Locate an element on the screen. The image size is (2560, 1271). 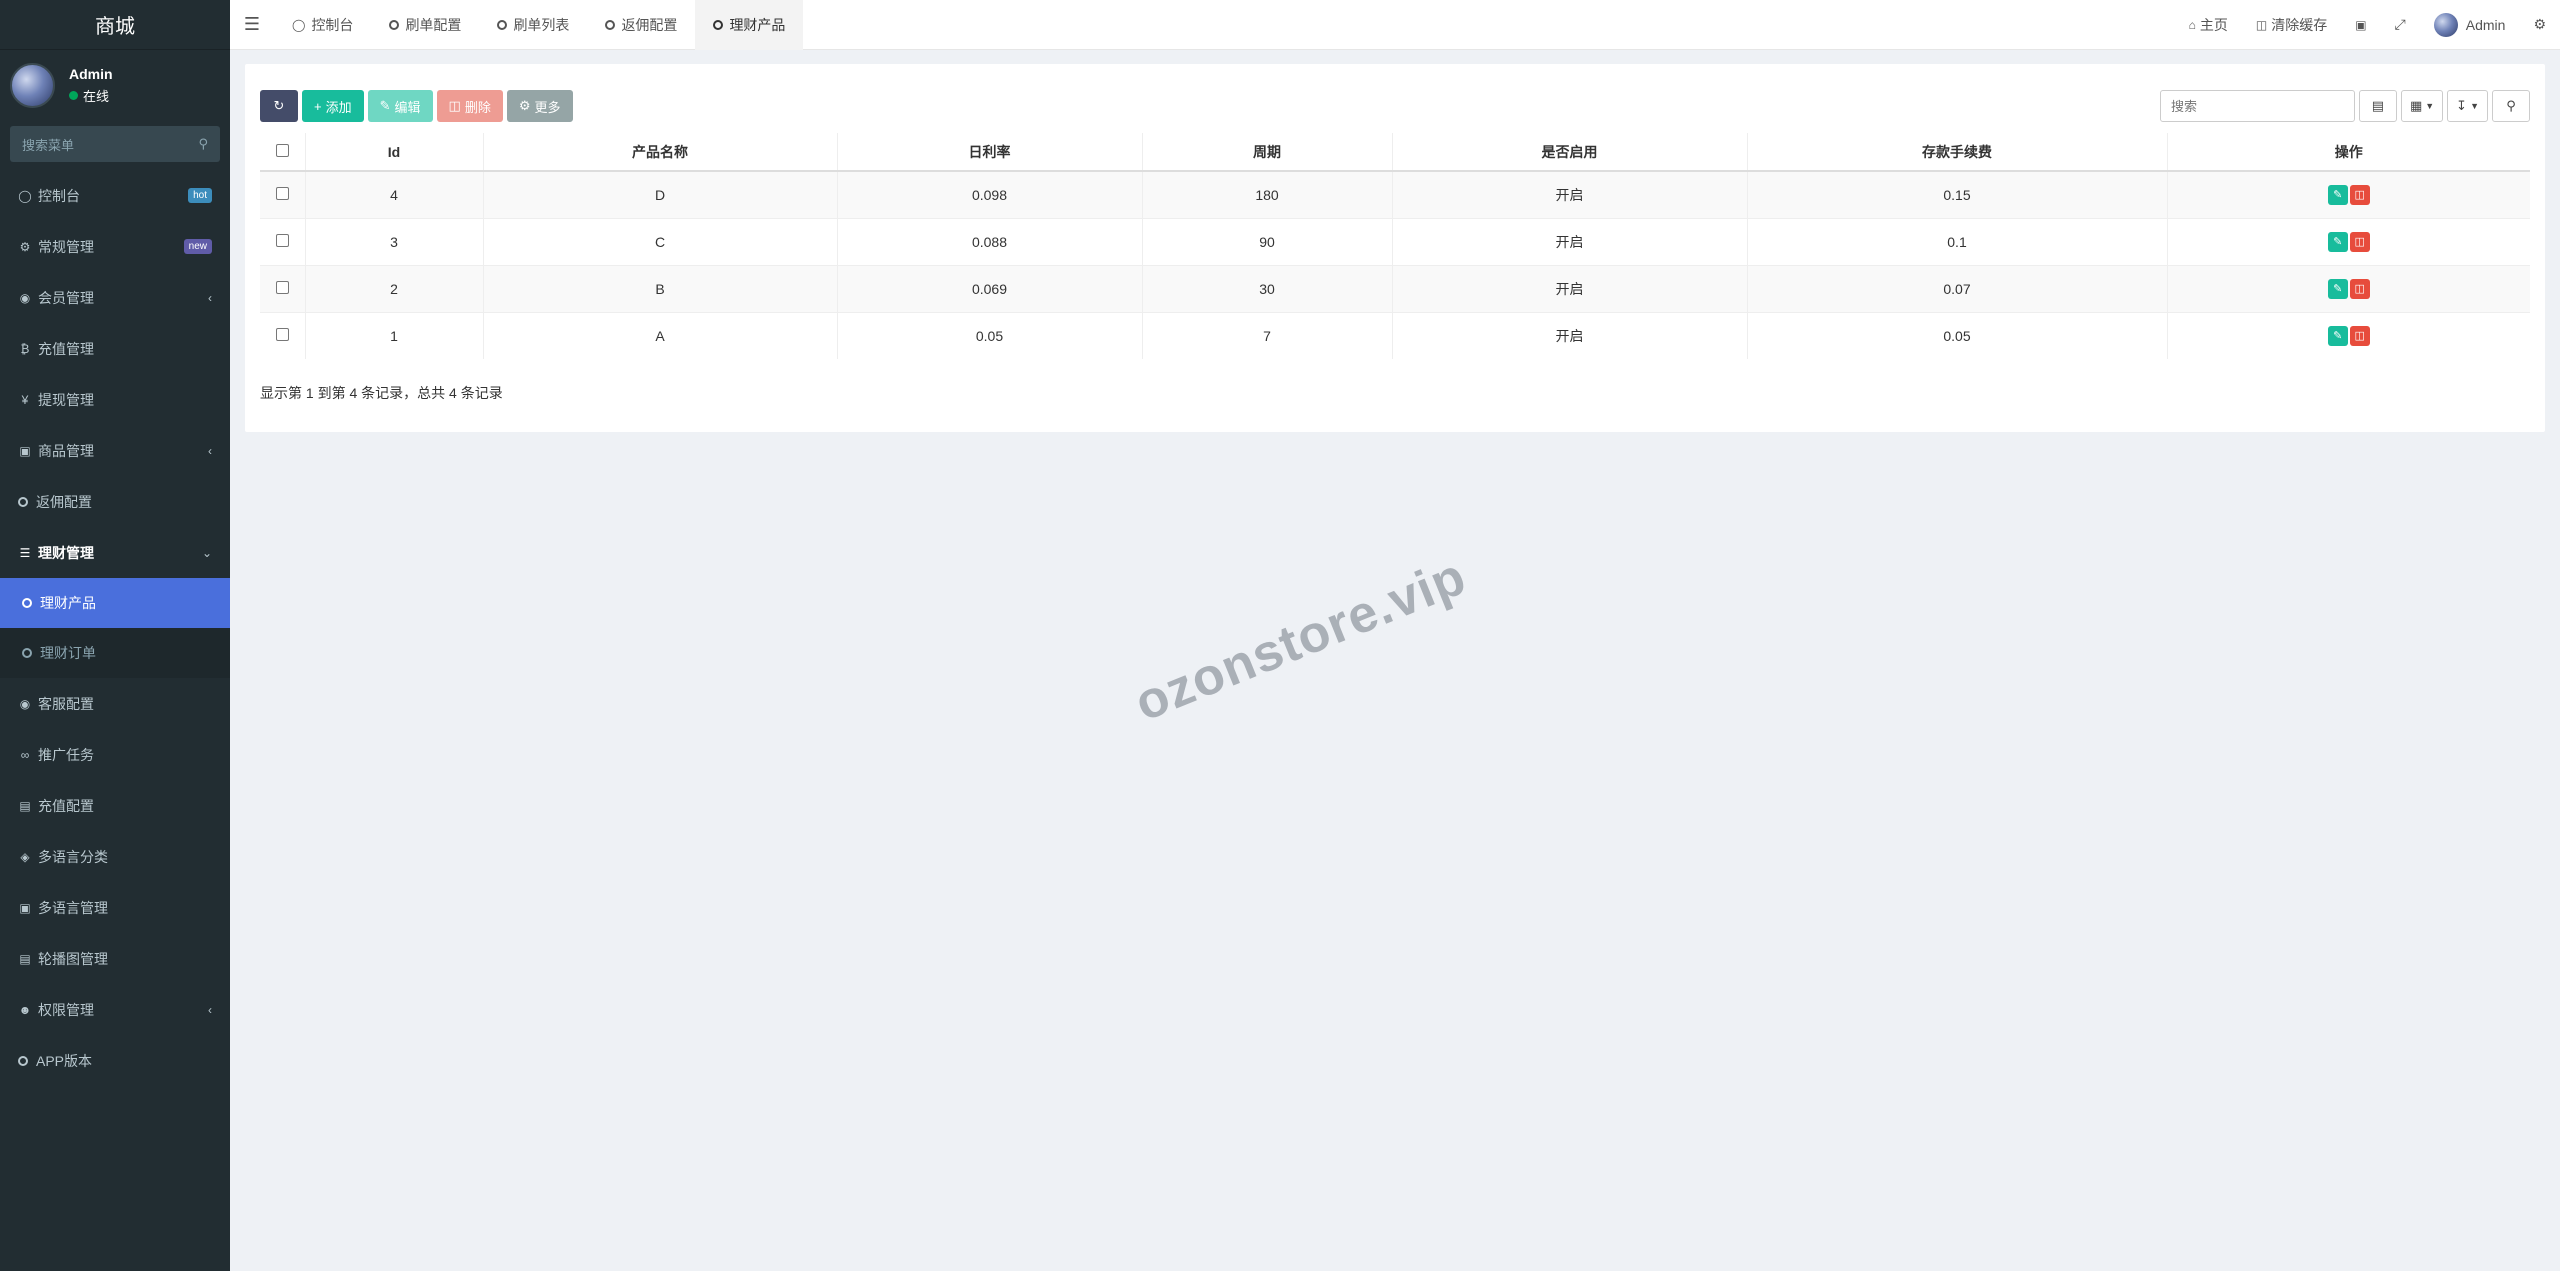
columns-button: ▦ ▼ is located at coordinates (2422, 106).